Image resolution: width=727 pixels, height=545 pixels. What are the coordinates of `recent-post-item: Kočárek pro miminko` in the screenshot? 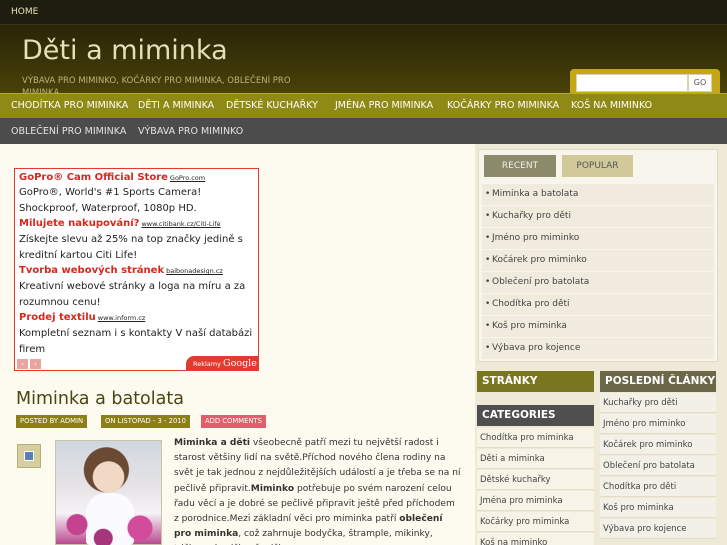 It's located at (598, 260).